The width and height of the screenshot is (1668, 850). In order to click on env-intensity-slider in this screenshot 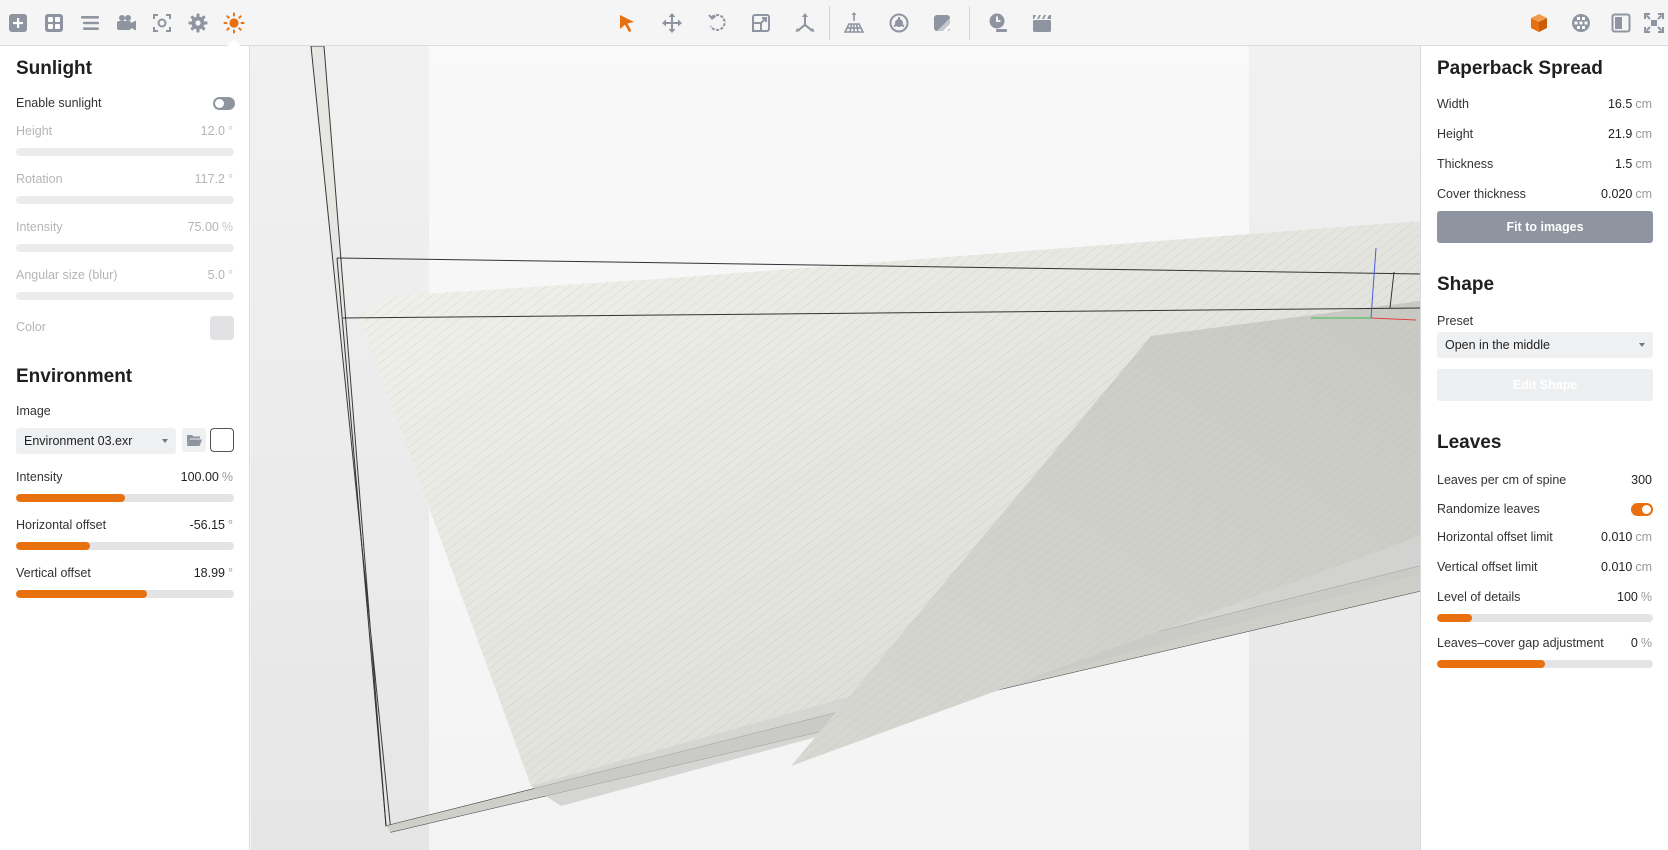, I will do `click(125, 498)`.